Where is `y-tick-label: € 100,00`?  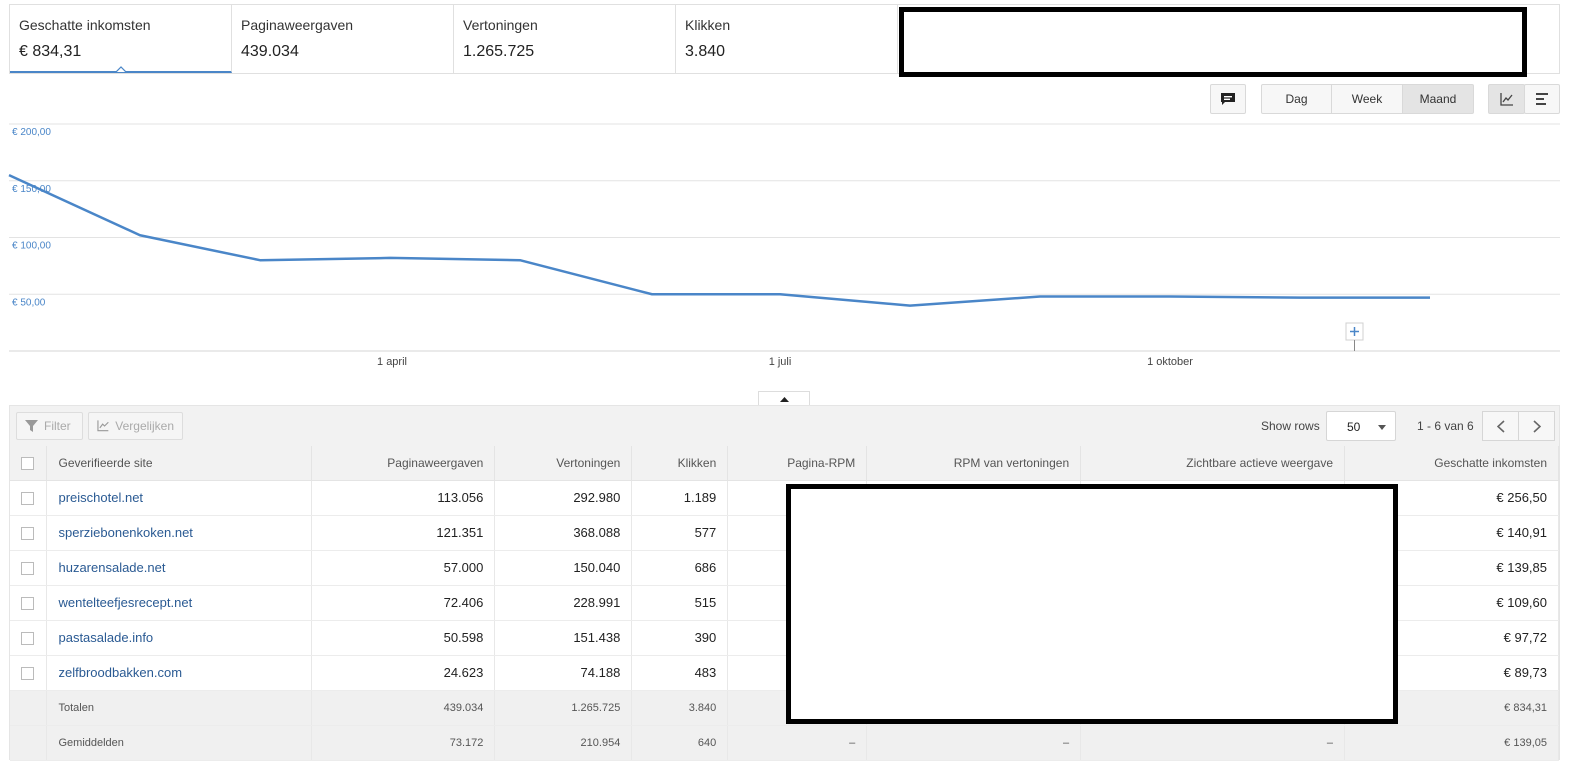
y-tick-label: € 100,00 is located at coordinates (31, 246).